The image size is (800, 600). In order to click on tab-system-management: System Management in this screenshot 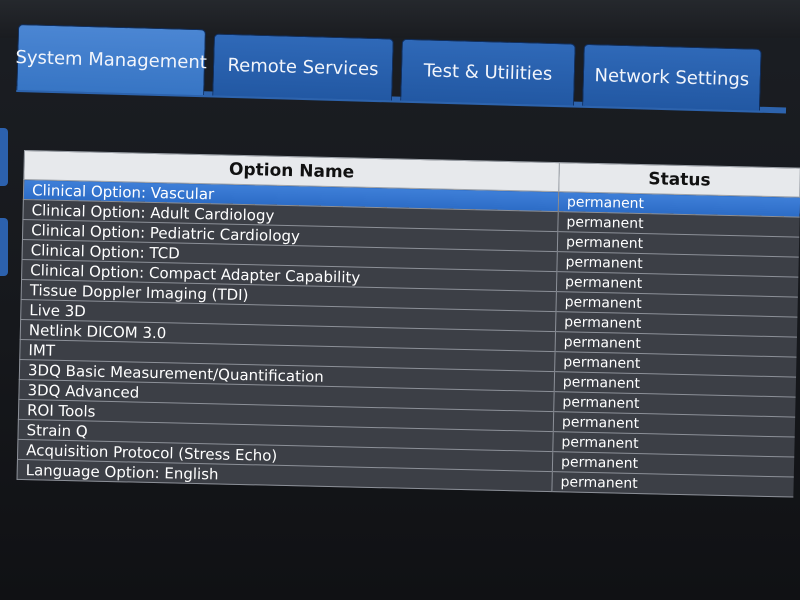, I will do `click(111, 60)`.